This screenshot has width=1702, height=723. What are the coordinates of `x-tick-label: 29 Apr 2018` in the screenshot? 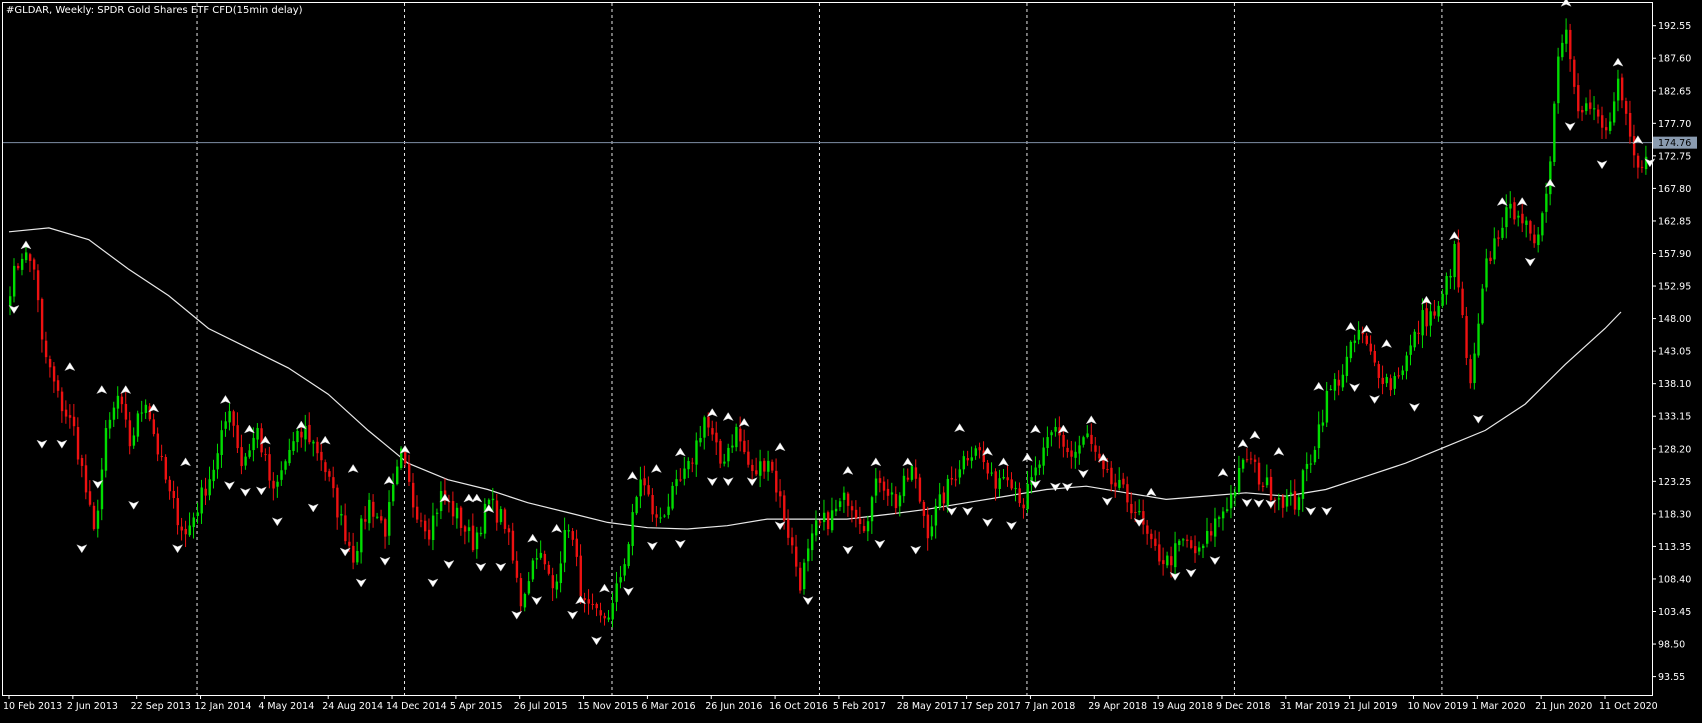 It's located at (1117, 706).